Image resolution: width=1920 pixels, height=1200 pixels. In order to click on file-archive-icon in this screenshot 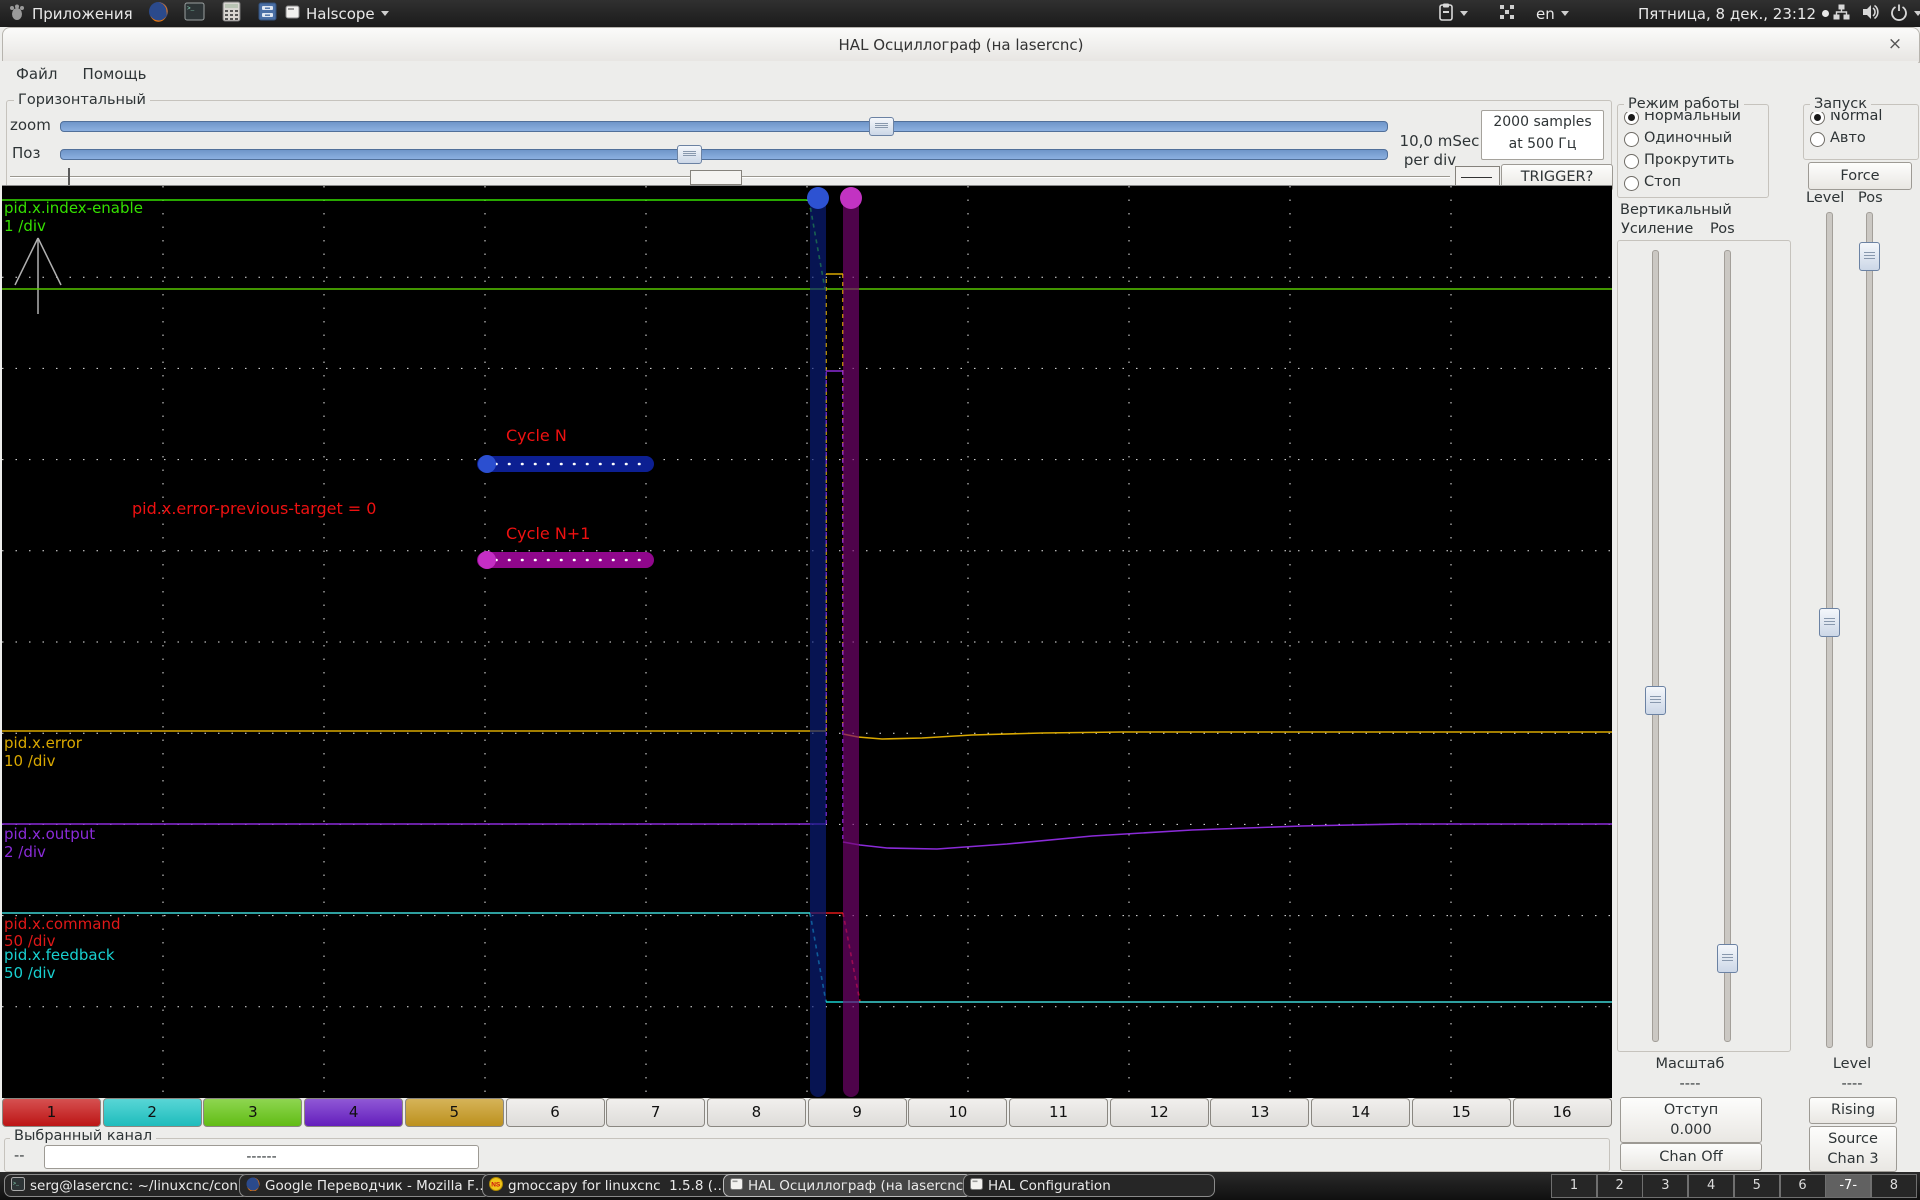, I will do `click(267, 13)`.